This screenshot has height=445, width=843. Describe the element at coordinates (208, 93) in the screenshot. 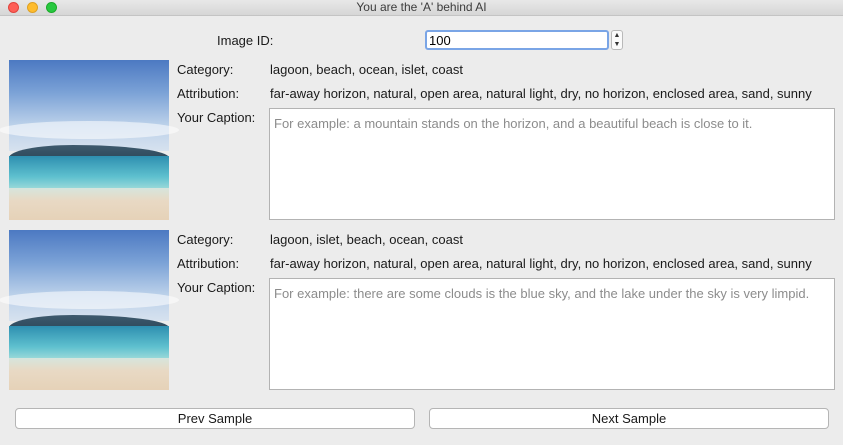

I see `attribution-label-1: Attribution:` at that location.